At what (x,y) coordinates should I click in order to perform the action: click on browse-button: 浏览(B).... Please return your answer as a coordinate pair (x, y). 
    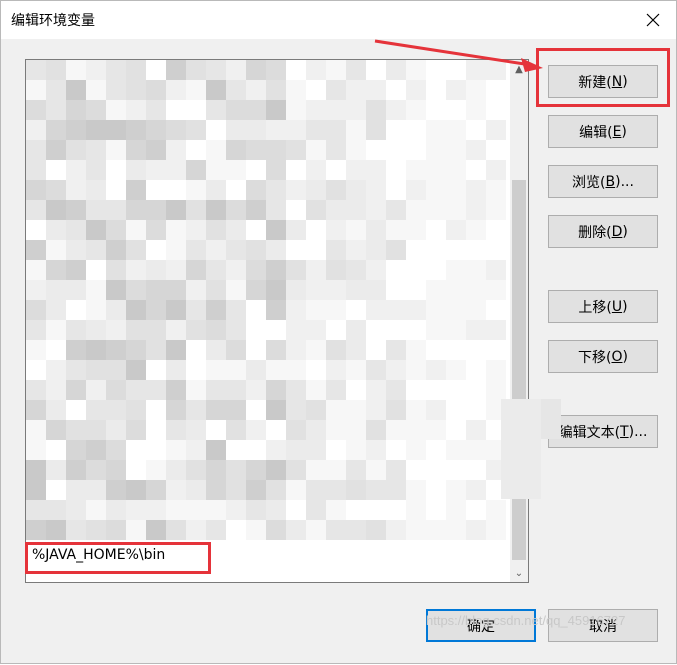
    Looking at the image, I should click on (603, 181).